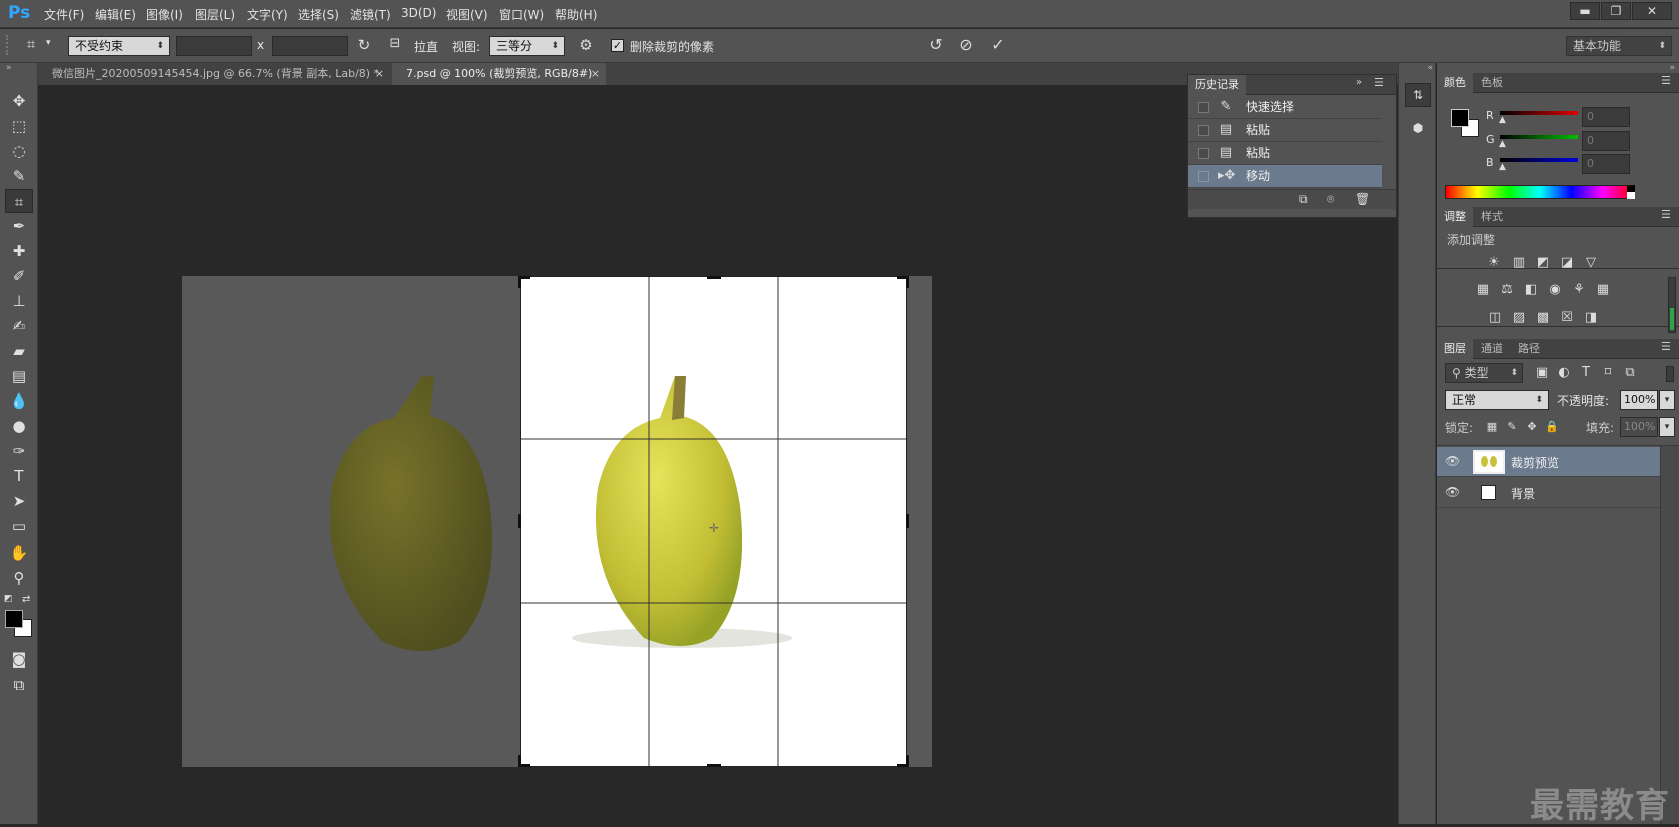  What do you see at coordinates (1539, 113) in the screenshot?
I see `red-slider` at bounding box center [1539, 113].